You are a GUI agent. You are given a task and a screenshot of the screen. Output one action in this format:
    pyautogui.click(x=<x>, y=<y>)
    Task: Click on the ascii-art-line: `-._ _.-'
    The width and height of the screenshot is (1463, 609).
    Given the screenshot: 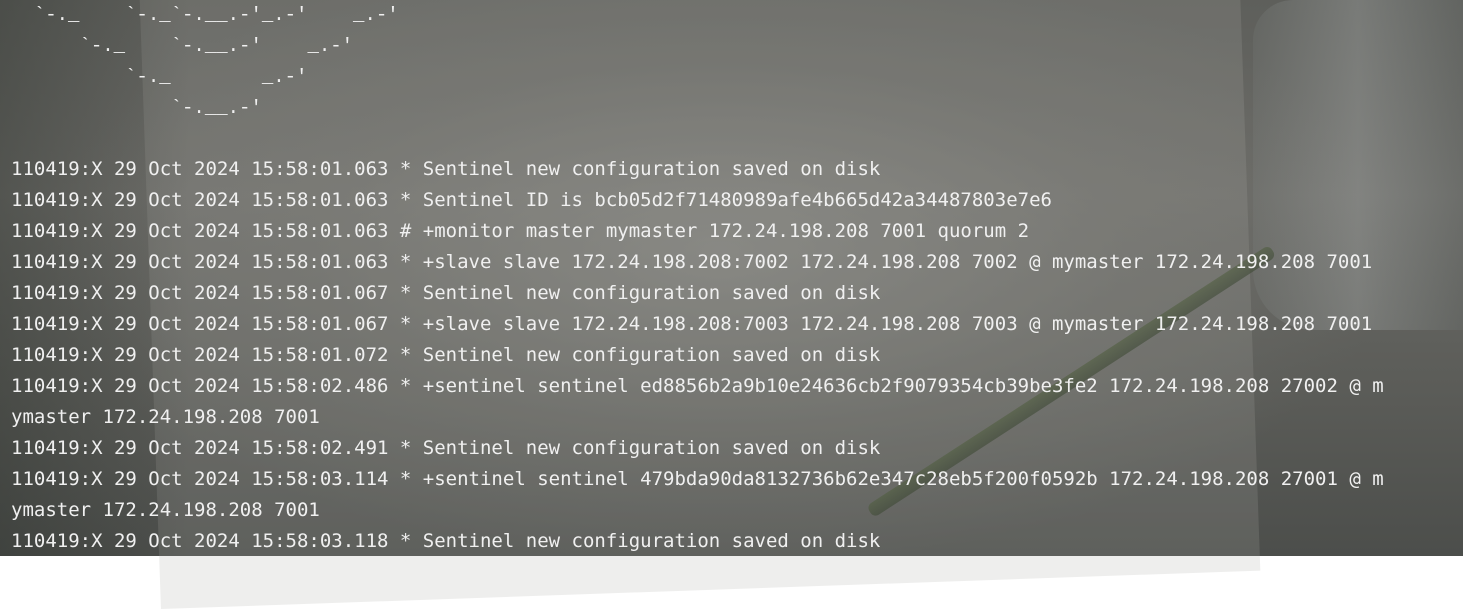 What is the action you would take?
    pyautogui.click(x=159, y=77)
    